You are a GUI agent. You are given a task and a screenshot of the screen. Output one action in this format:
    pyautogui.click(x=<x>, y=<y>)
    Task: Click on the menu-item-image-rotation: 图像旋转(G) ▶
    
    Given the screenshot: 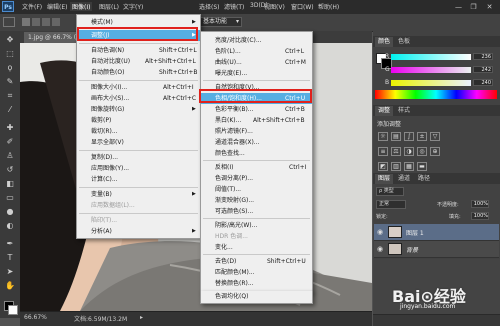 What is the action you would take?
    pyautogui.click(x=138, y=109)
    